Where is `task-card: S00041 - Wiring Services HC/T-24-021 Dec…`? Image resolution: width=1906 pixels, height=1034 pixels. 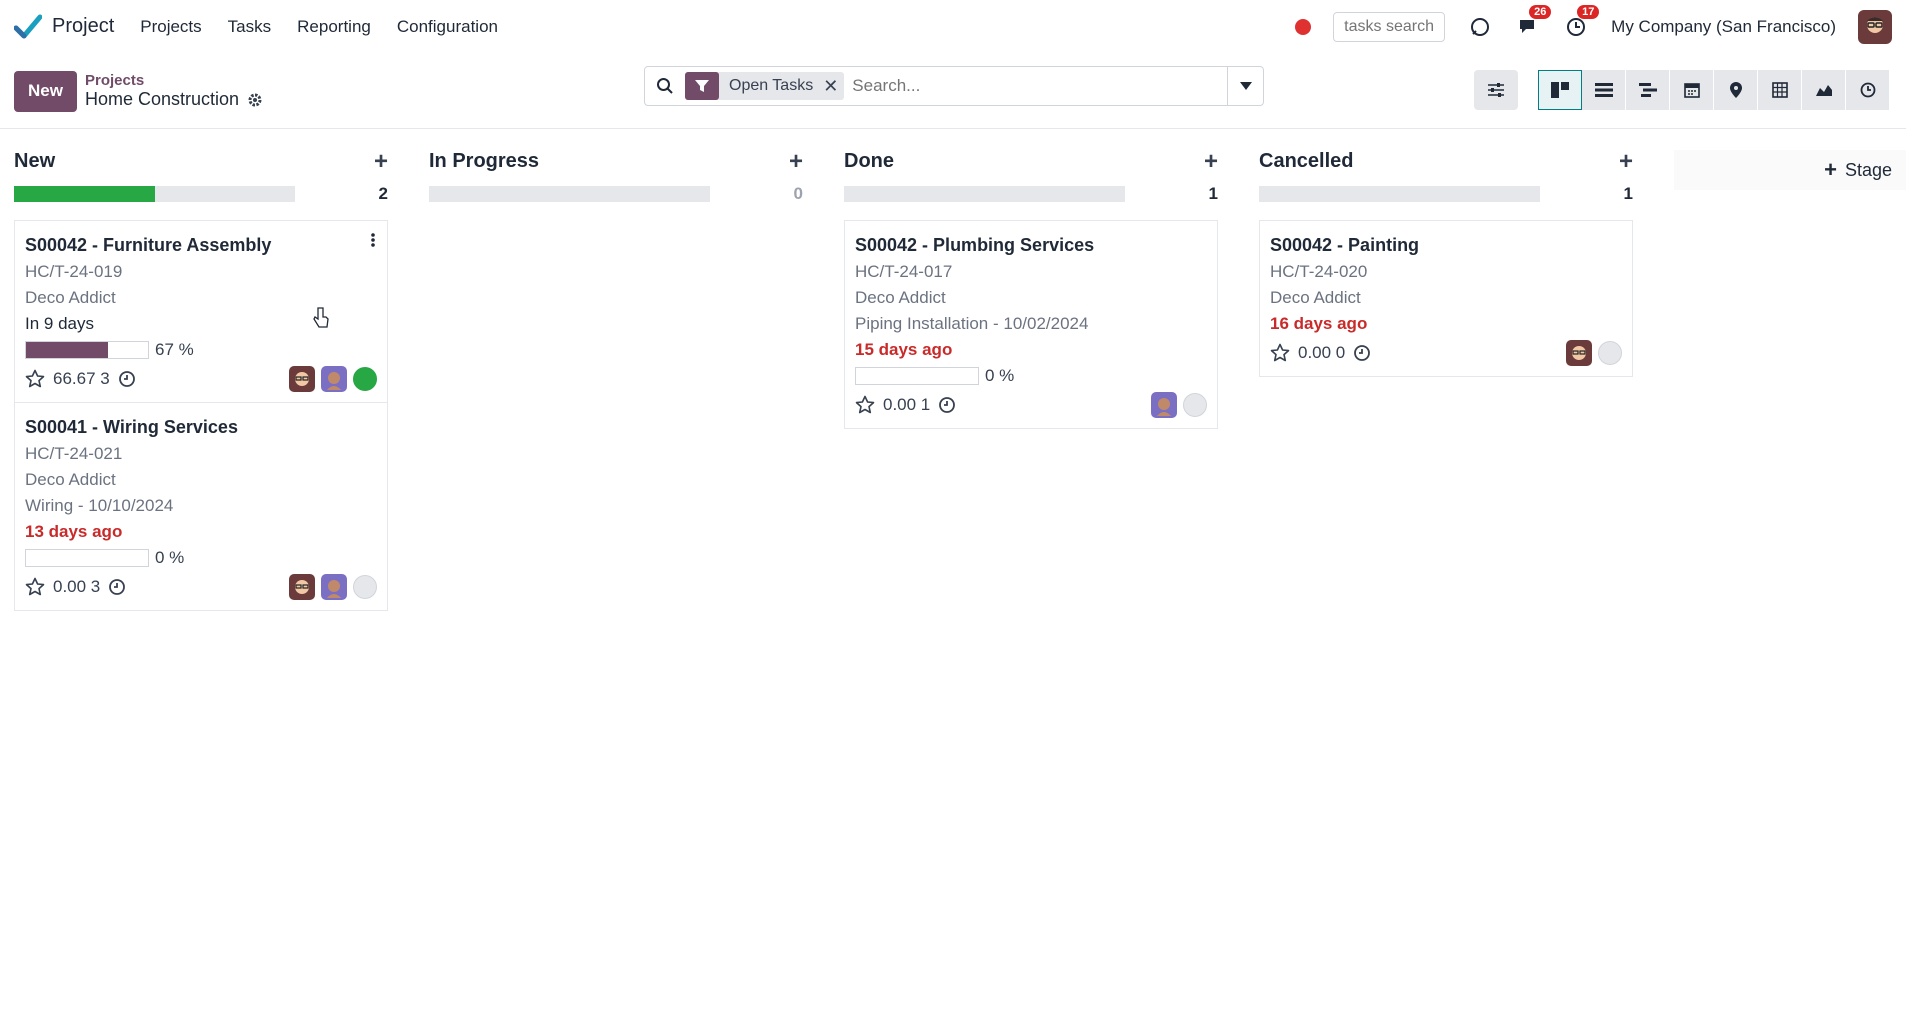 task-card: S00041 - Wiring Services HC/T-24-021 Dec… is located at coordinates (201, 507).